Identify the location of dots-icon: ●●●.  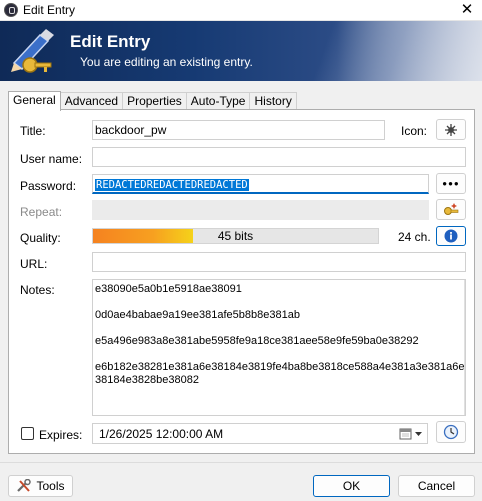
(451, 183).